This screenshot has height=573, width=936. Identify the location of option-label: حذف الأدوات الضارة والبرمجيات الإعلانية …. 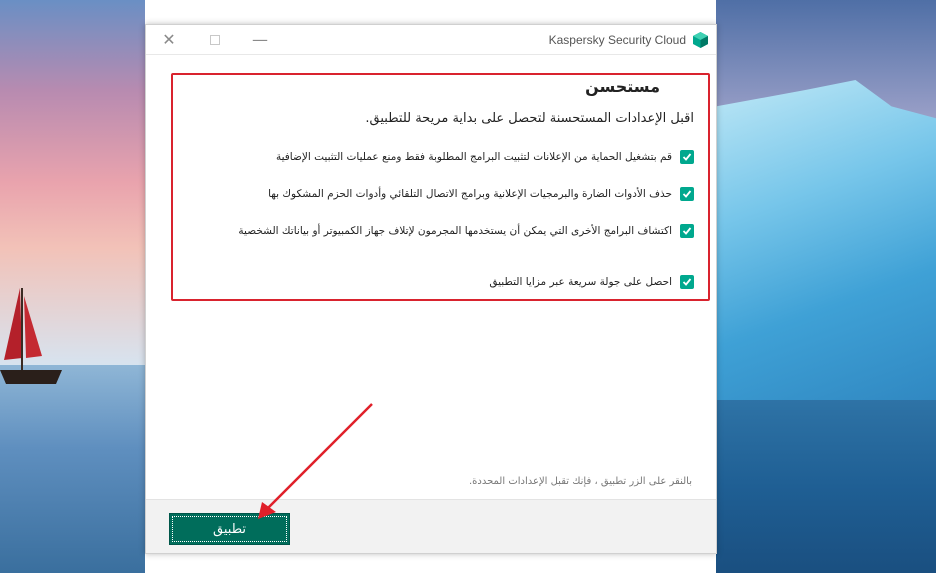
(470, 194).